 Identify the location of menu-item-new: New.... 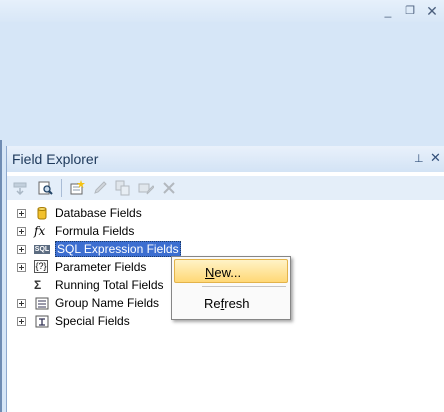
(231, 271).